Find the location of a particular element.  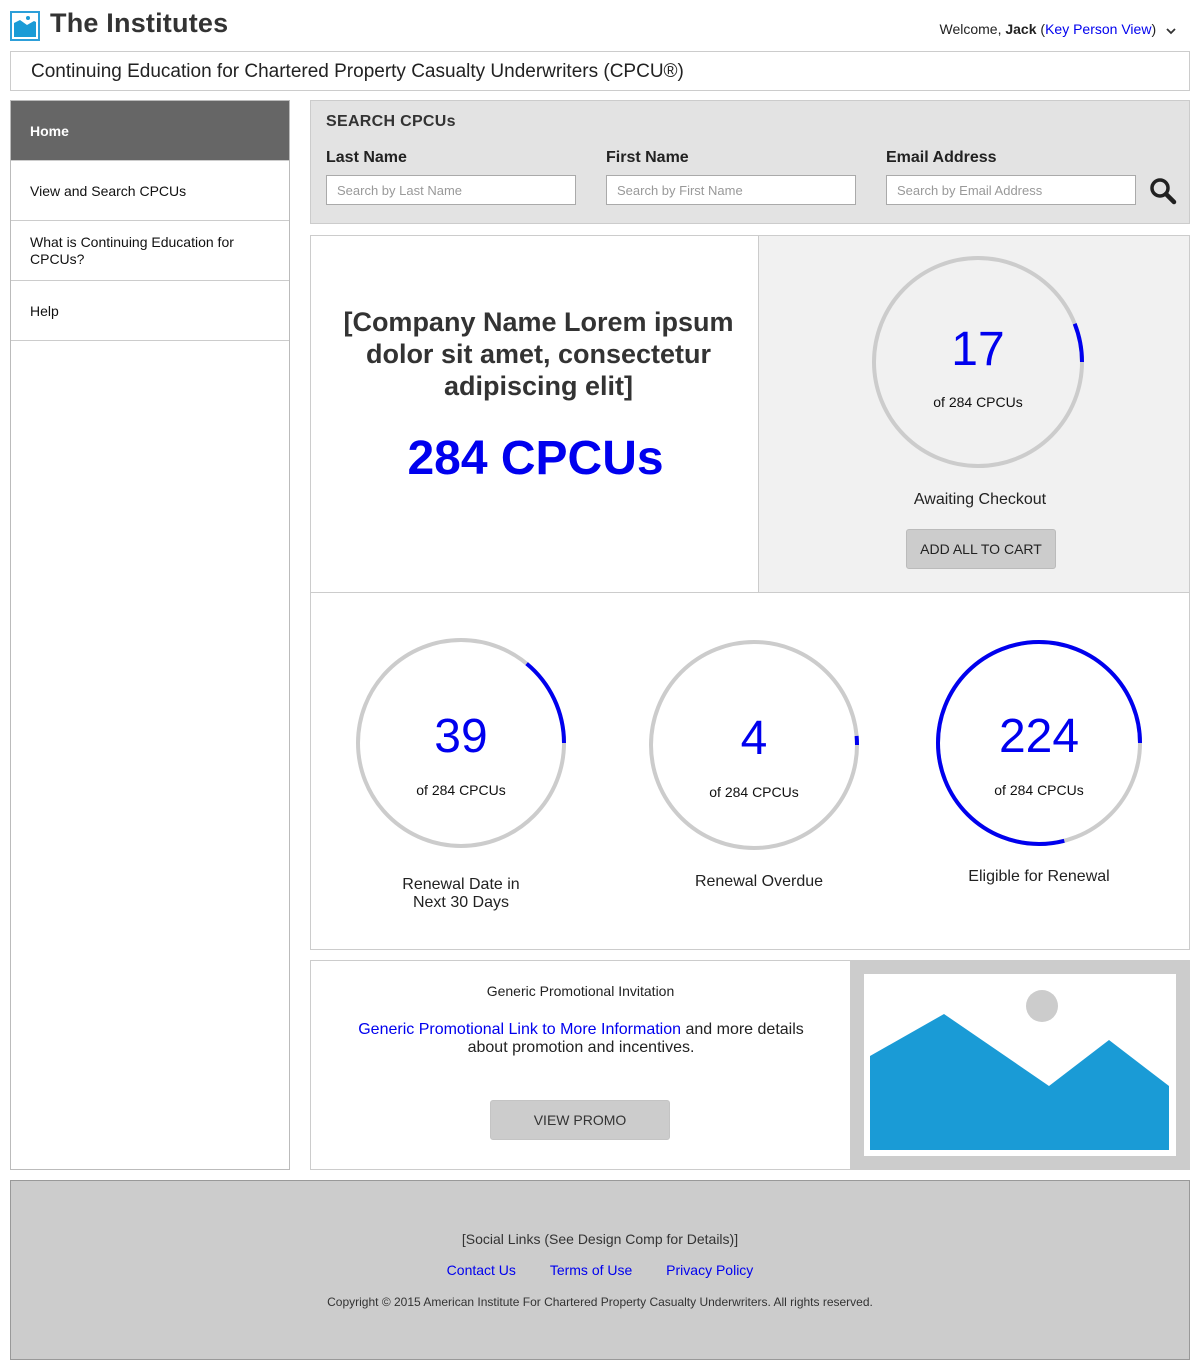

add-all-to-cart-button: ADD ALL TO CART is located at coordinates (981, 549).